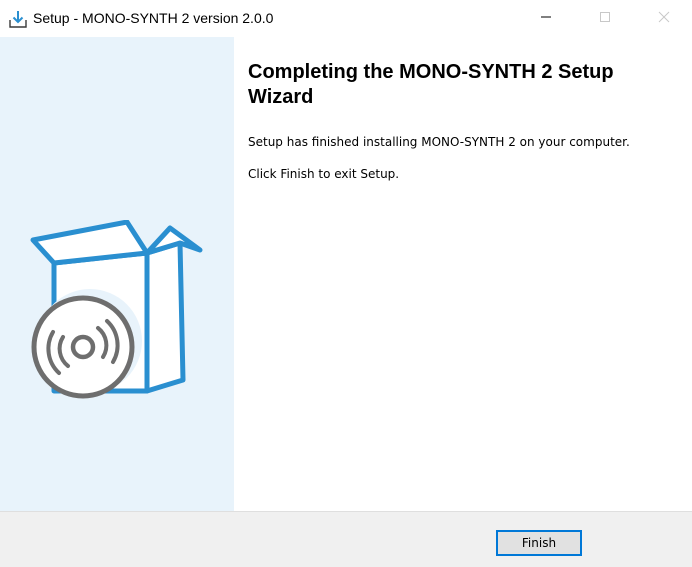 The width and height of the screenshot is (692, 567). What do you see at coordinates (346, 539) in the screenshot?
I see `wizard-button-bar: Finish` at bounding box center [346, 539].